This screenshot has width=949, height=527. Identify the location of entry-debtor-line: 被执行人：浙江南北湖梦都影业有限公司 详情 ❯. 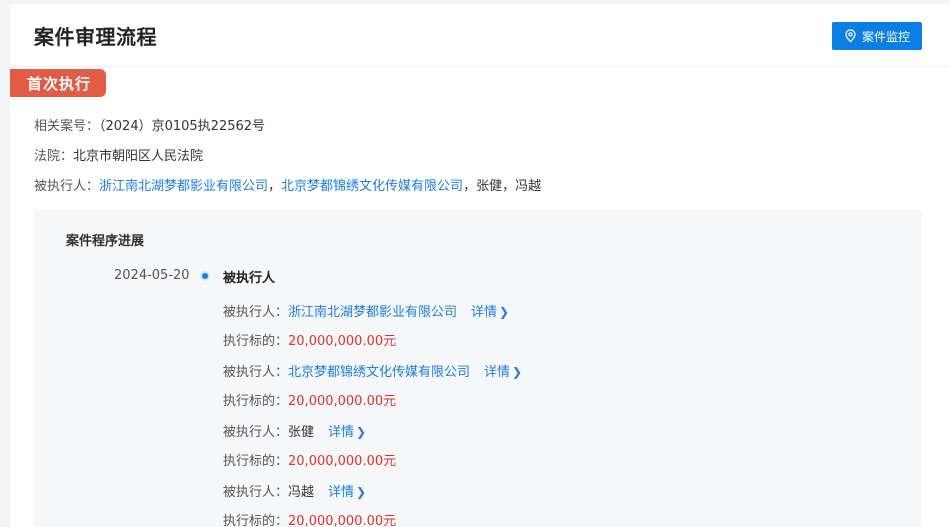
(366, 310).